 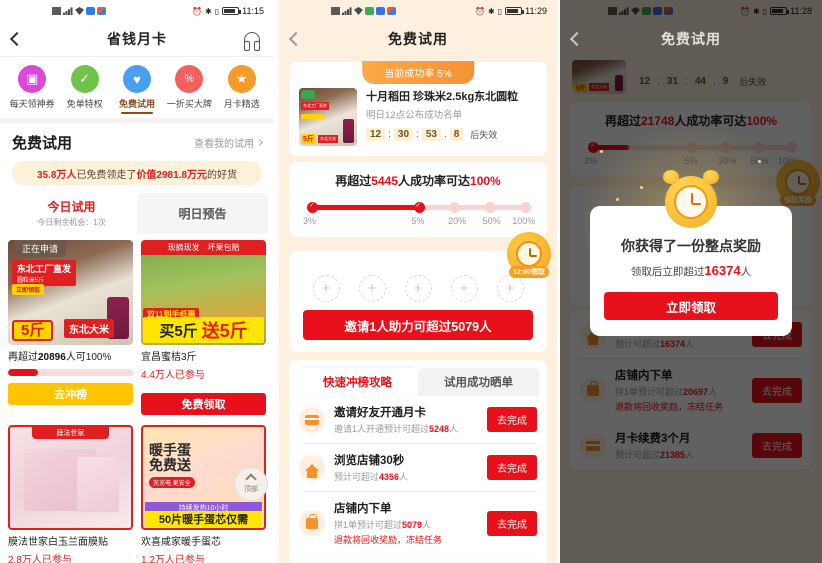 What do you see at coordinates (208, 11) in the screenshot?
I see `bluetooth-icon: ✱` at bounding box center [208, 11].